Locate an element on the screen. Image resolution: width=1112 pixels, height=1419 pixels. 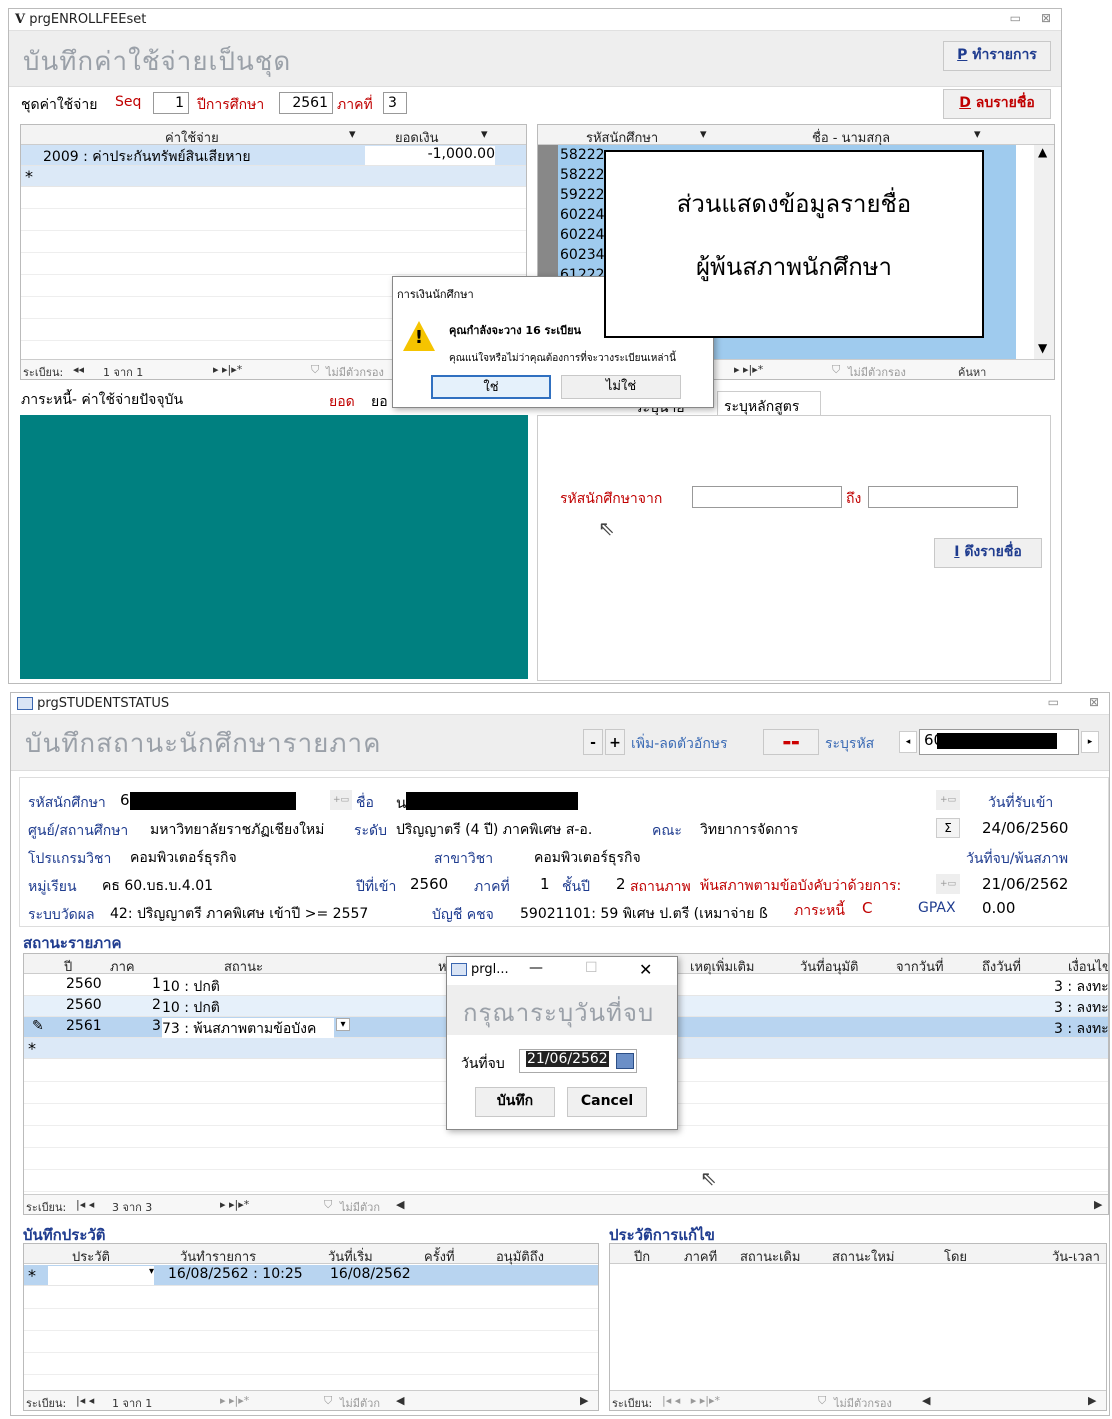
end-date-input: 21/06/2562 is located at coordinates (578, 1061).